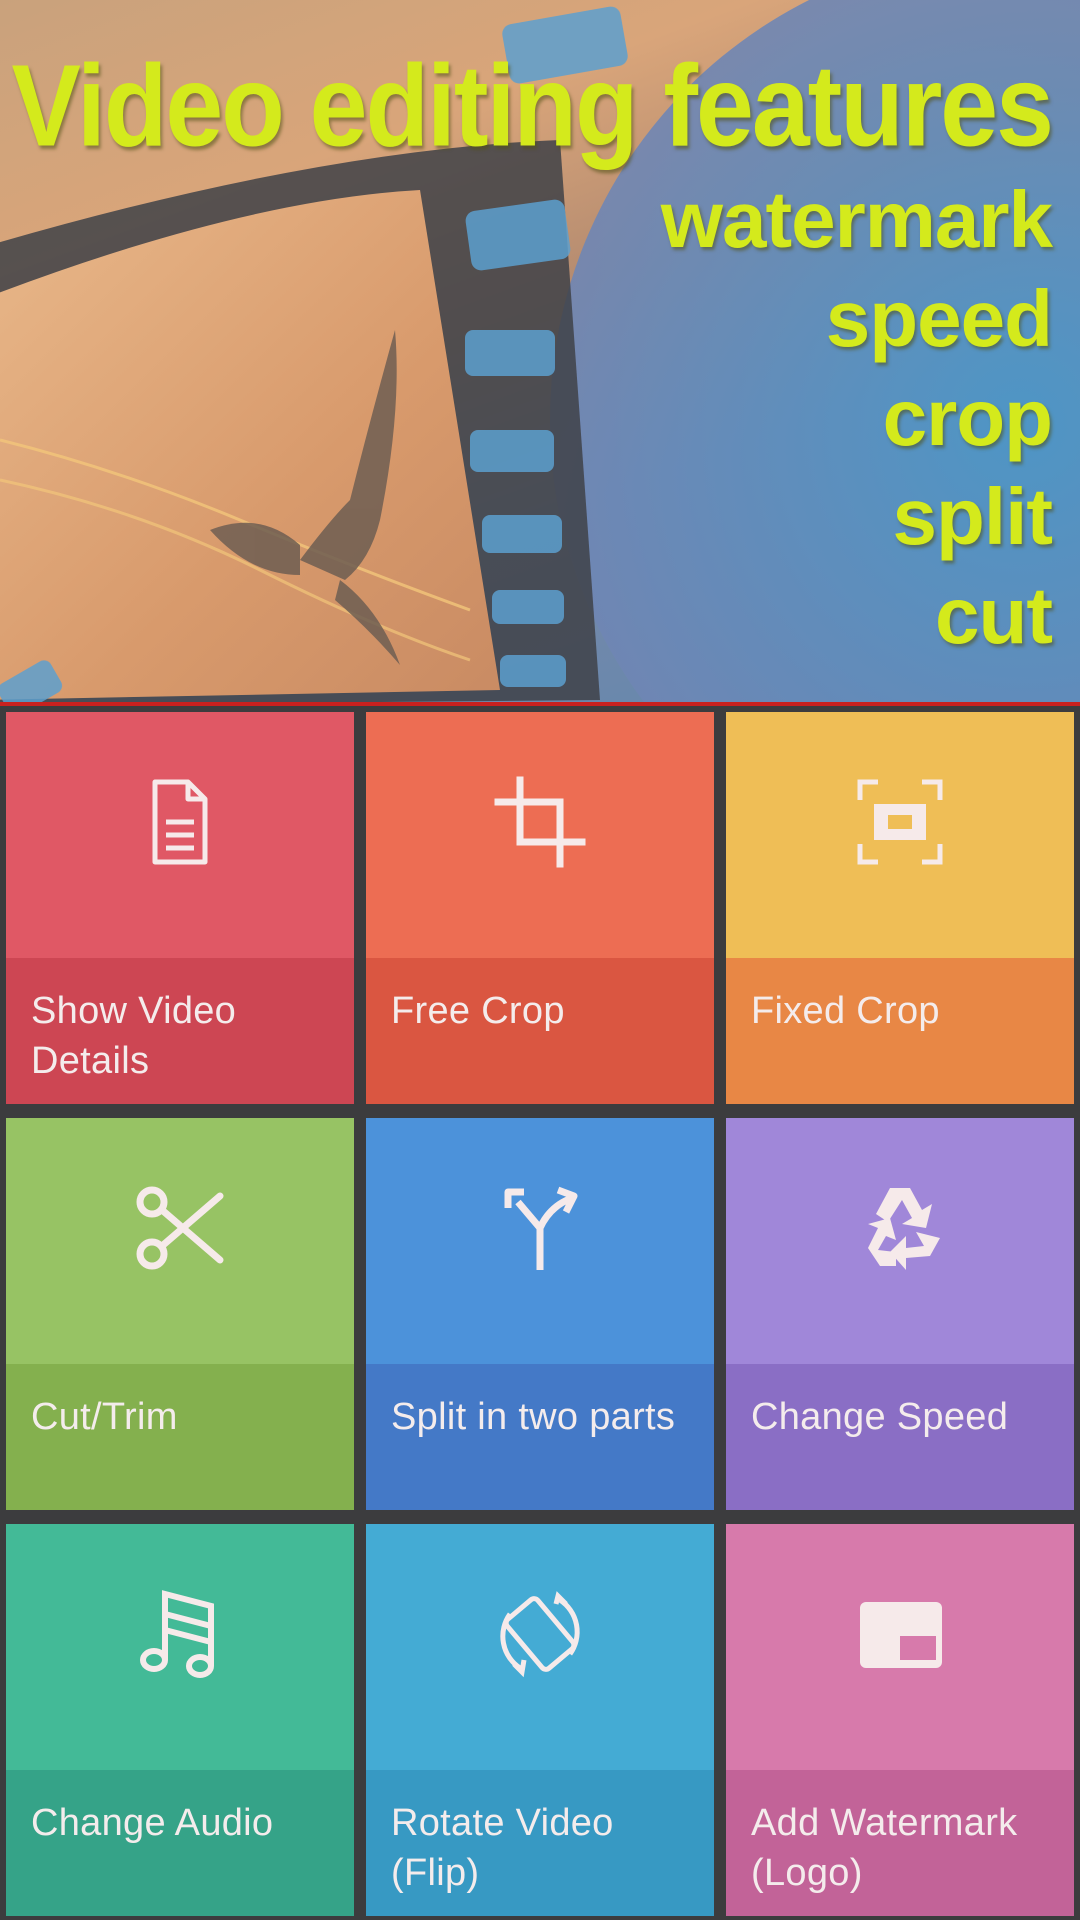 This screenshot has height=1920, width=1080. I want to click on cut-trim-button: Cut/Trim, so click(180, 1314).